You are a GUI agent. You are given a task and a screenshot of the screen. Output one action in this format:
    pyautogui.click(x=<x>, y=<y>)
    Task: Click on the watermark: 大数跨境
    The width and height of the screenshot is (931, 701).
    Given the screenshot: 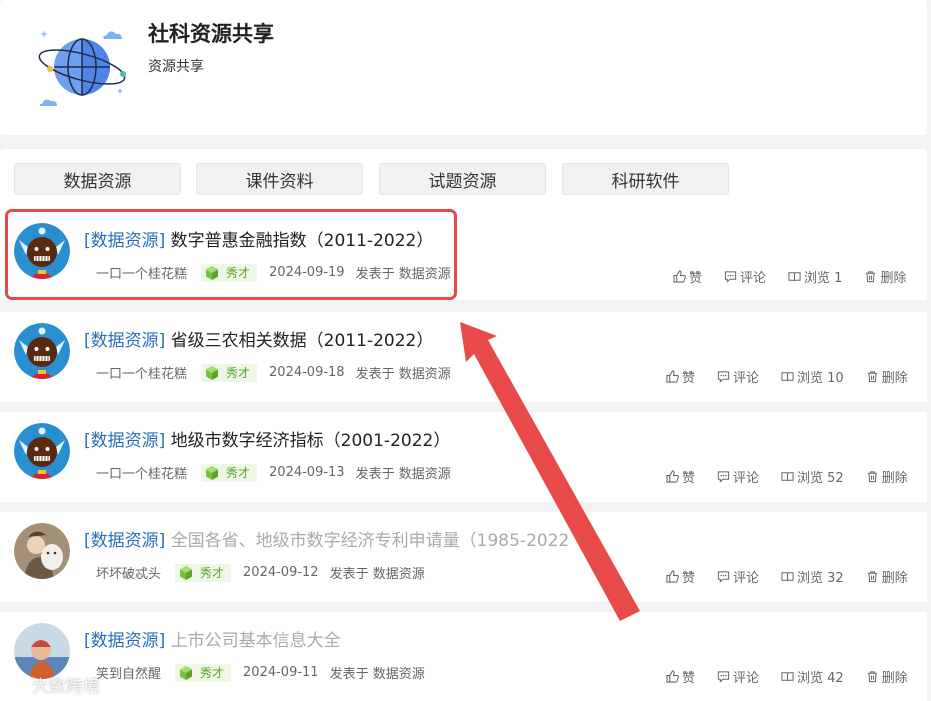 What is the action you would take?
    pyautogui.click(x=53, y=684)
    